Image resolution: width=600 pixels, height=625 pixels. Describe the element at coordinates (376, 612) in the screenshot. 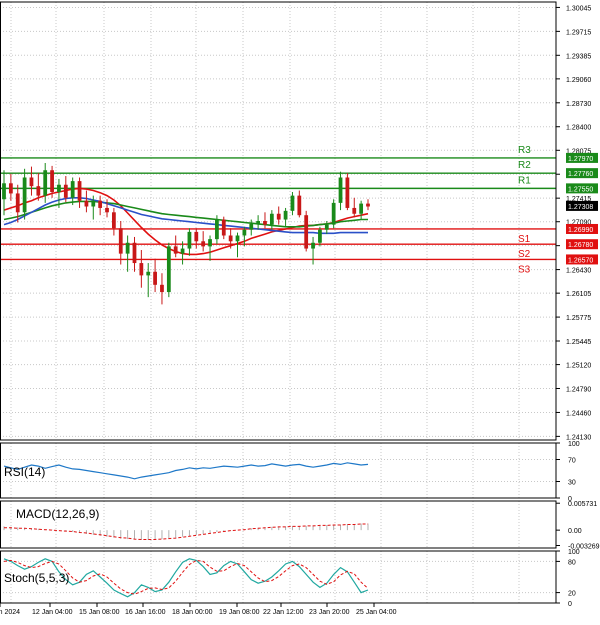

I see `time-tick-label: 25 Jan 04:00` at that location.